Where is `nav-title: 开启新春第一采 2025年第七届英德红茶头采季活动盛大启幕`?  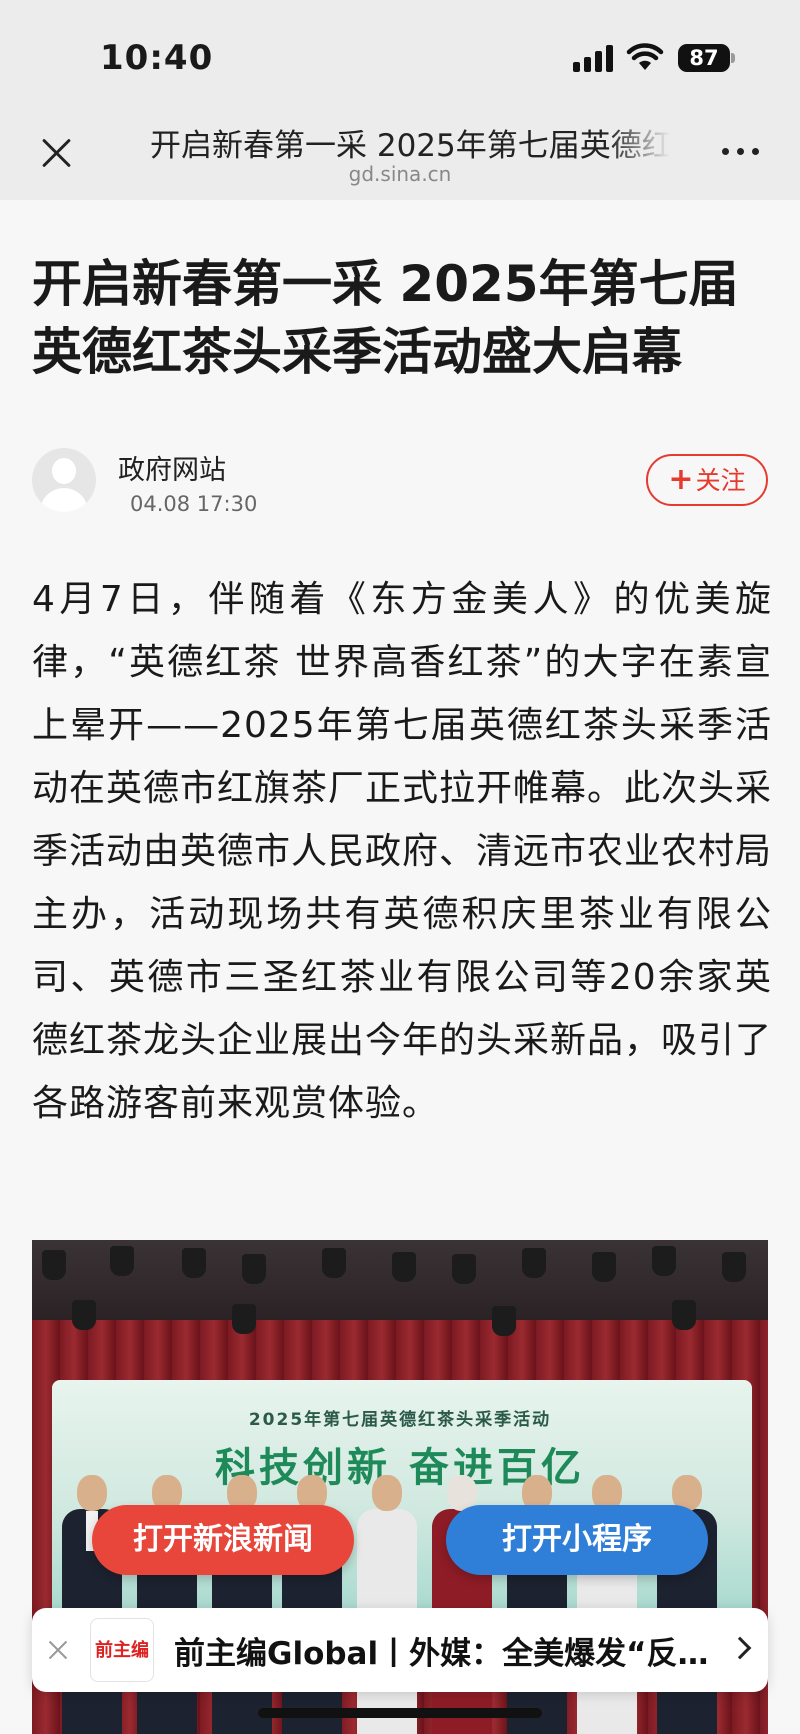
nav-title: 开启新春第一采 2025年第七届英德红茶头采季活动盛大启幕 is located at coordinates (410, 146).